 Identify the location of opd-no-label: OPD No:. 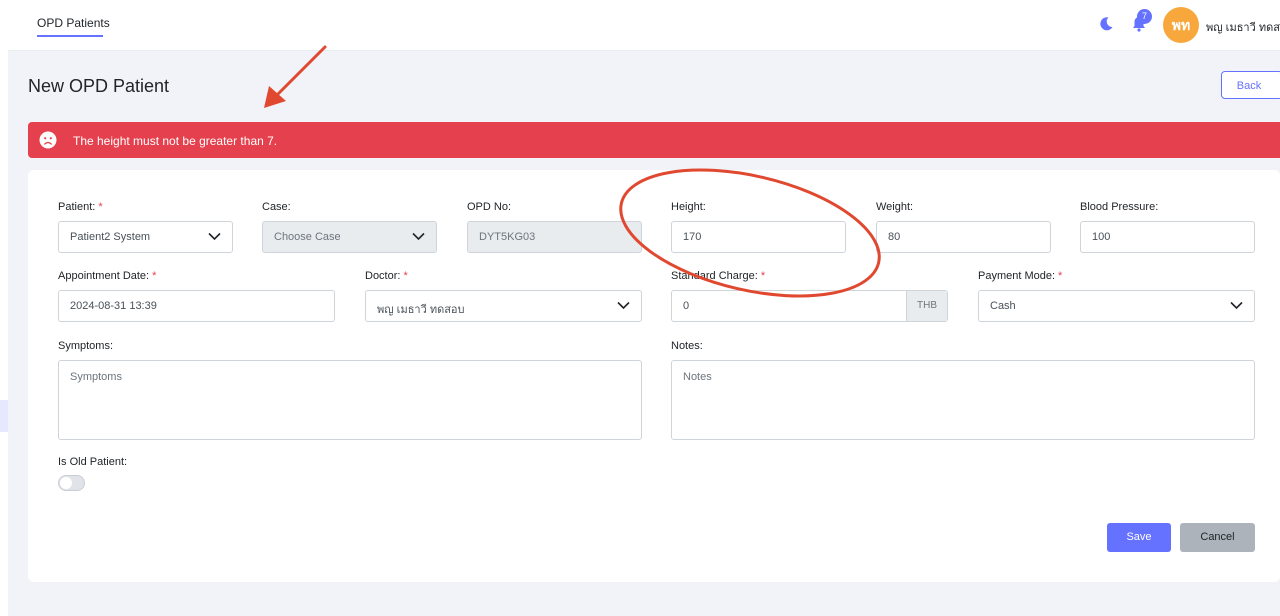
(489, 207).